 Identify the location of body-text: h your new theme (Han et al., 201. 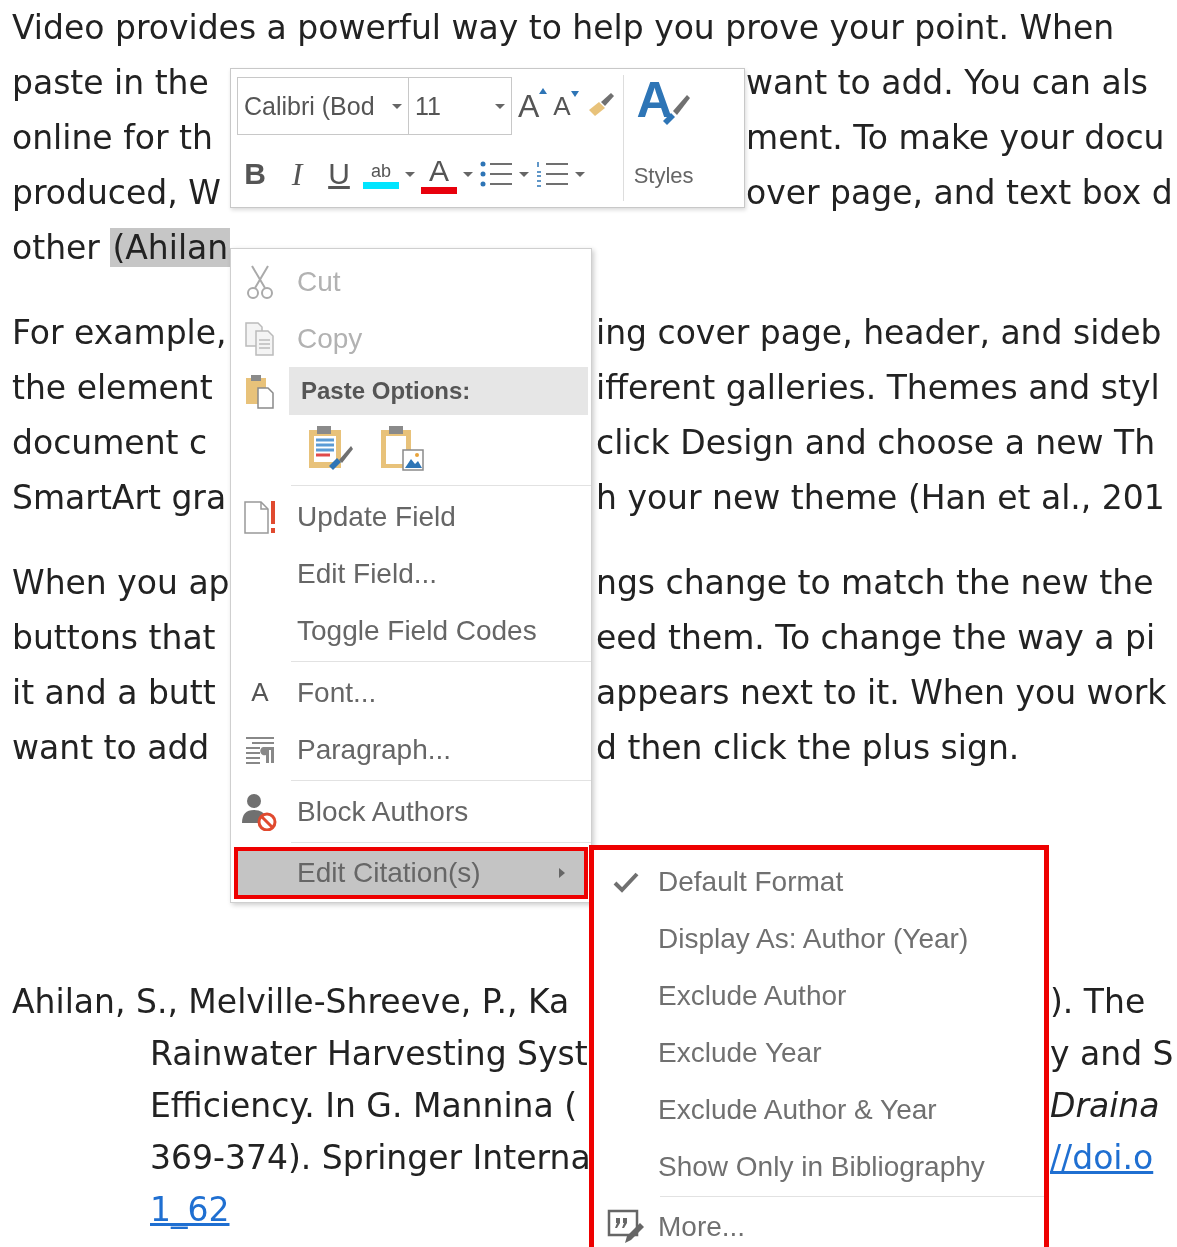
(880, 497).